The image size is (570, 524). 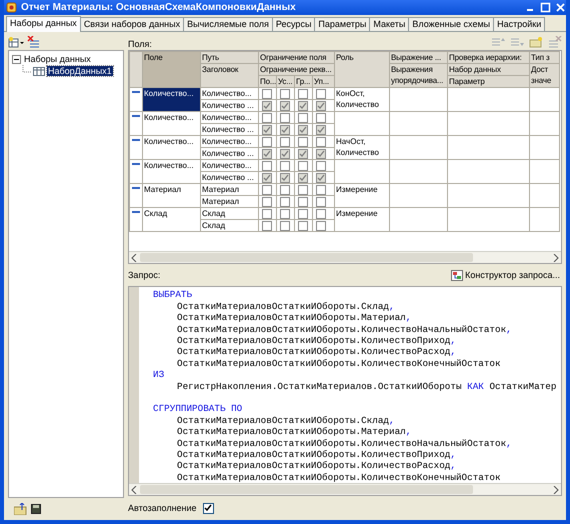 I want to click on folder-upload-icon, so click(x=20, y=509).